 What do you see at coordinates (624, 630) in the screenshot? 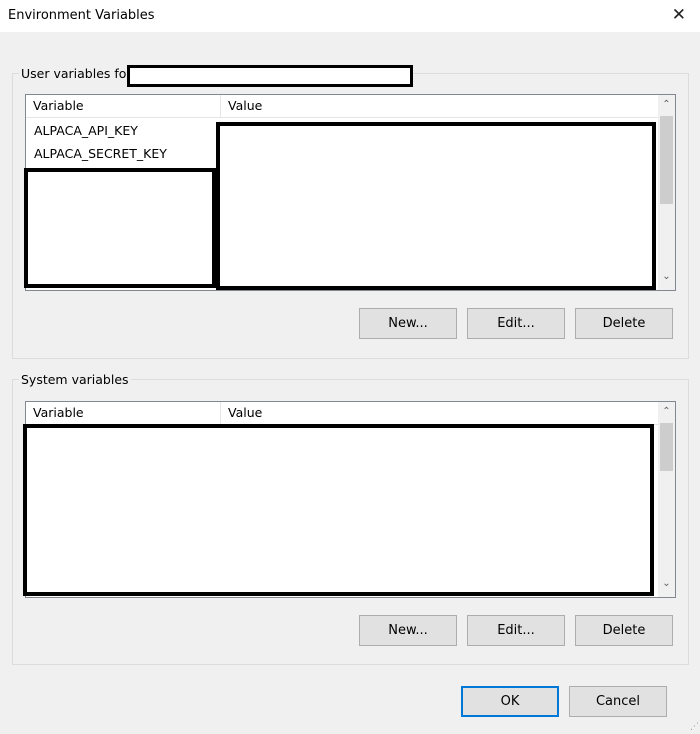
I see `system-delete-button: Delete` at bounding box center [624, 630].